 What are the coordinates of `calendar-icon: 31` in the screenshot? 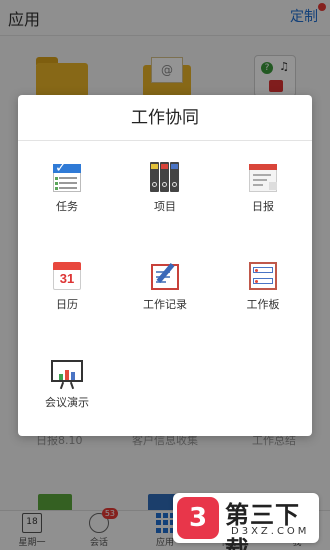 It's located at (67, 275).